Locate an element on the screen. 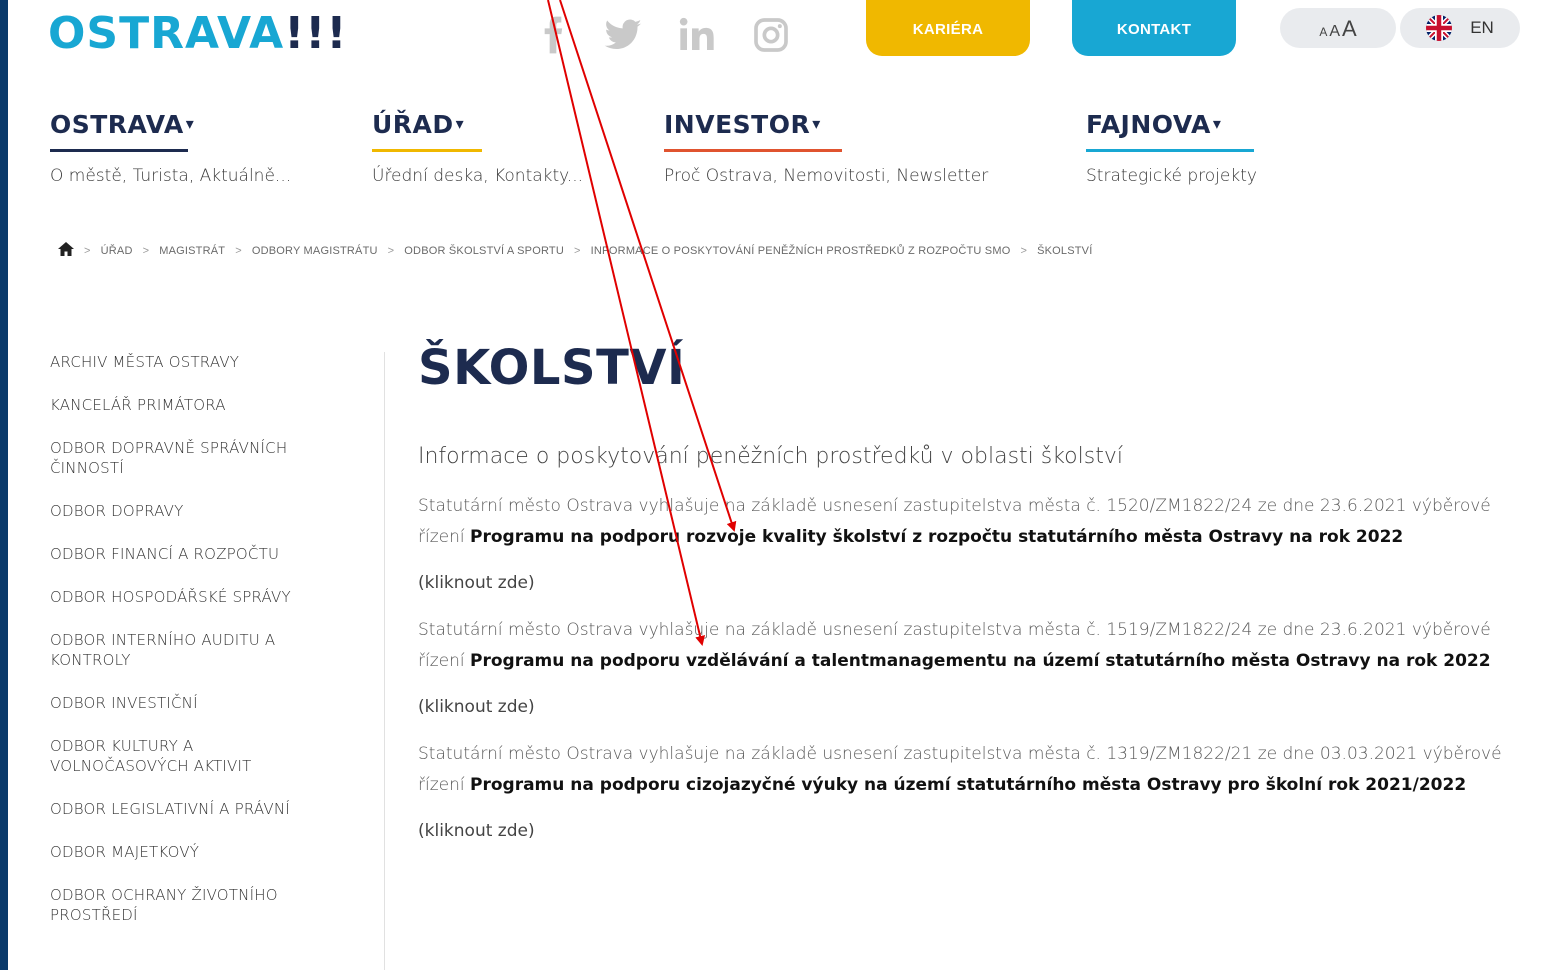  ostrava-logo: OSTRAVA!!! is located at coordinates (197, 33).